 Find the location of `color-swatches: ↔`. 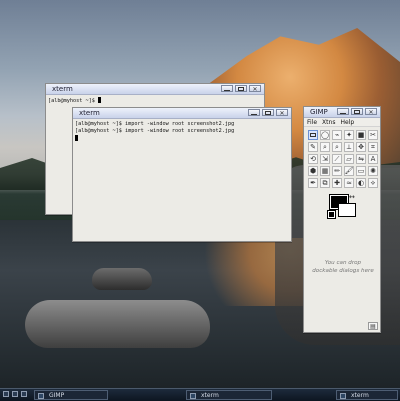

color-swatches: ↔ is located at coordinates (343, 206).